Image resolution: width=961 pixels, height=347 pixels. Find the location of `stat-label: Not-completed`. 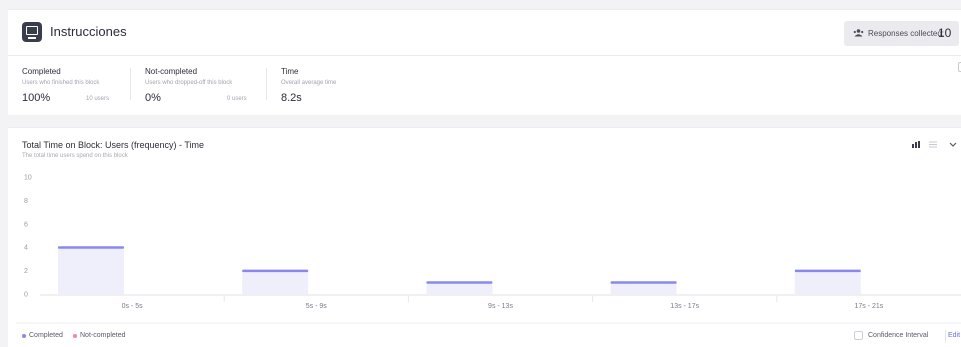

stat-label: Not-completed is located at coordinates (171, 71).